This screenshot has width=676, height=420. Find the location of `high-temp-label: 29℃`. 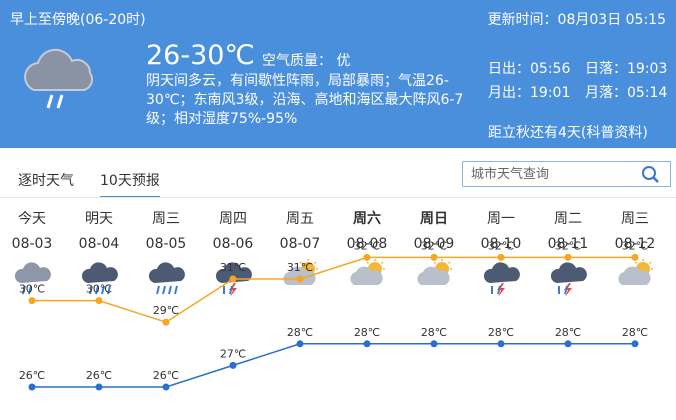

high-temp-label: 29℃ is located at coordinates (166, 310).